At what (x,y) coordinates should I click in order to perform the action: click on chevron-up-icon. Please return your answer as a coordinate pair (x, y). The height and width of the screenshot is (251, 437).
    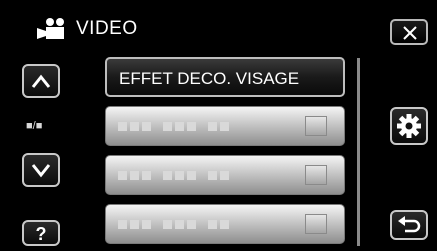
    Looking at the image, I should click on (41, 81).